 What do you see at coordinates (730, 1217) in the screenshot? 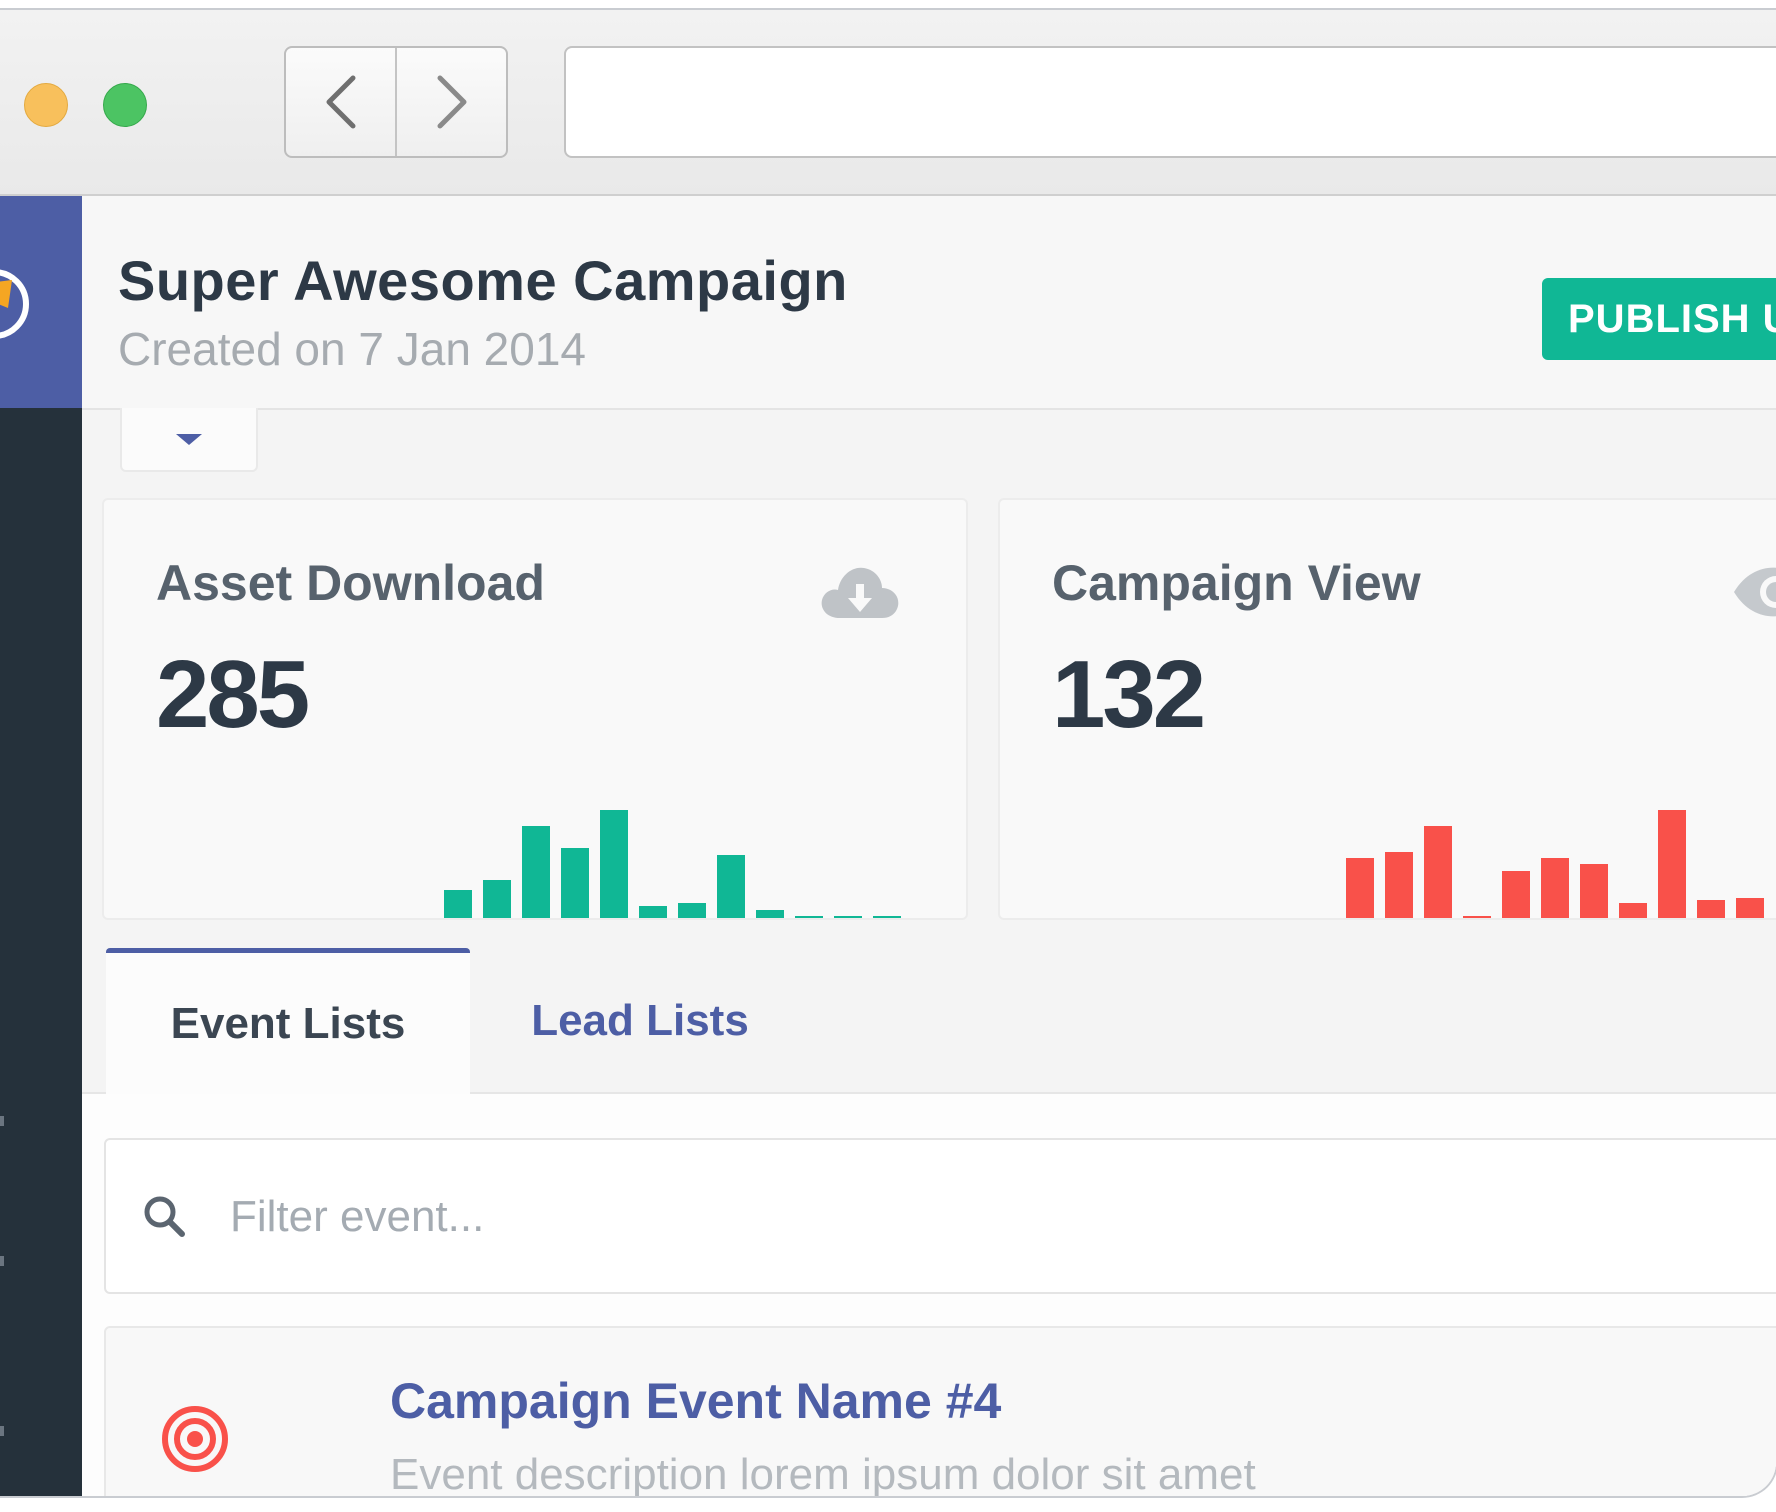
I see `filter-event-input` at bounding box center [730, 1217].